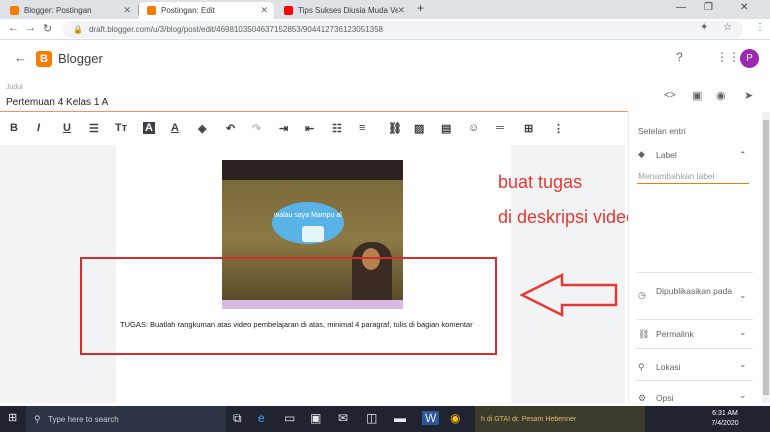 The width and height of the screenshot is (770, 432). What do you see at coordinates (666, 155) in the screenshot?
I see `label-section-title: Label` at bounding box center [666, 155].